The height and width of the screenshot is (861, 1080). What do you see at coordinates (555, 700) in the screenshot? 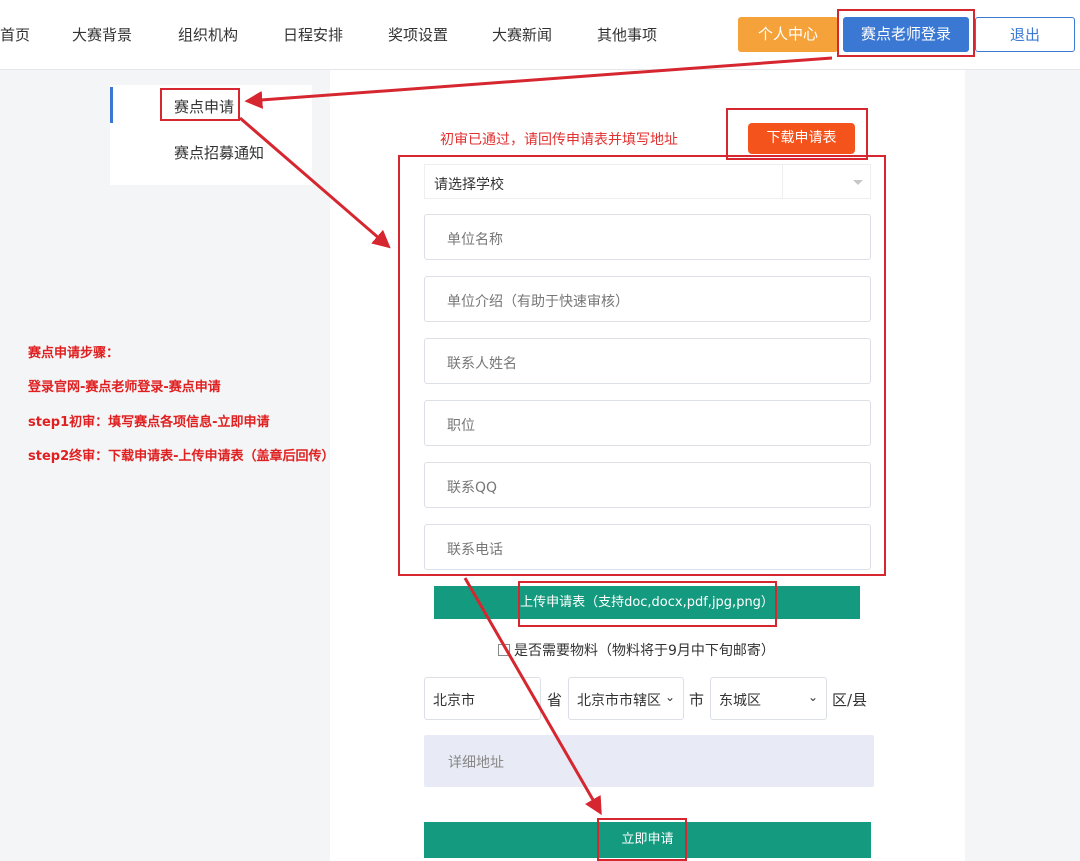
I see `province-unit-label: 省` at bounding box center [555, 700].